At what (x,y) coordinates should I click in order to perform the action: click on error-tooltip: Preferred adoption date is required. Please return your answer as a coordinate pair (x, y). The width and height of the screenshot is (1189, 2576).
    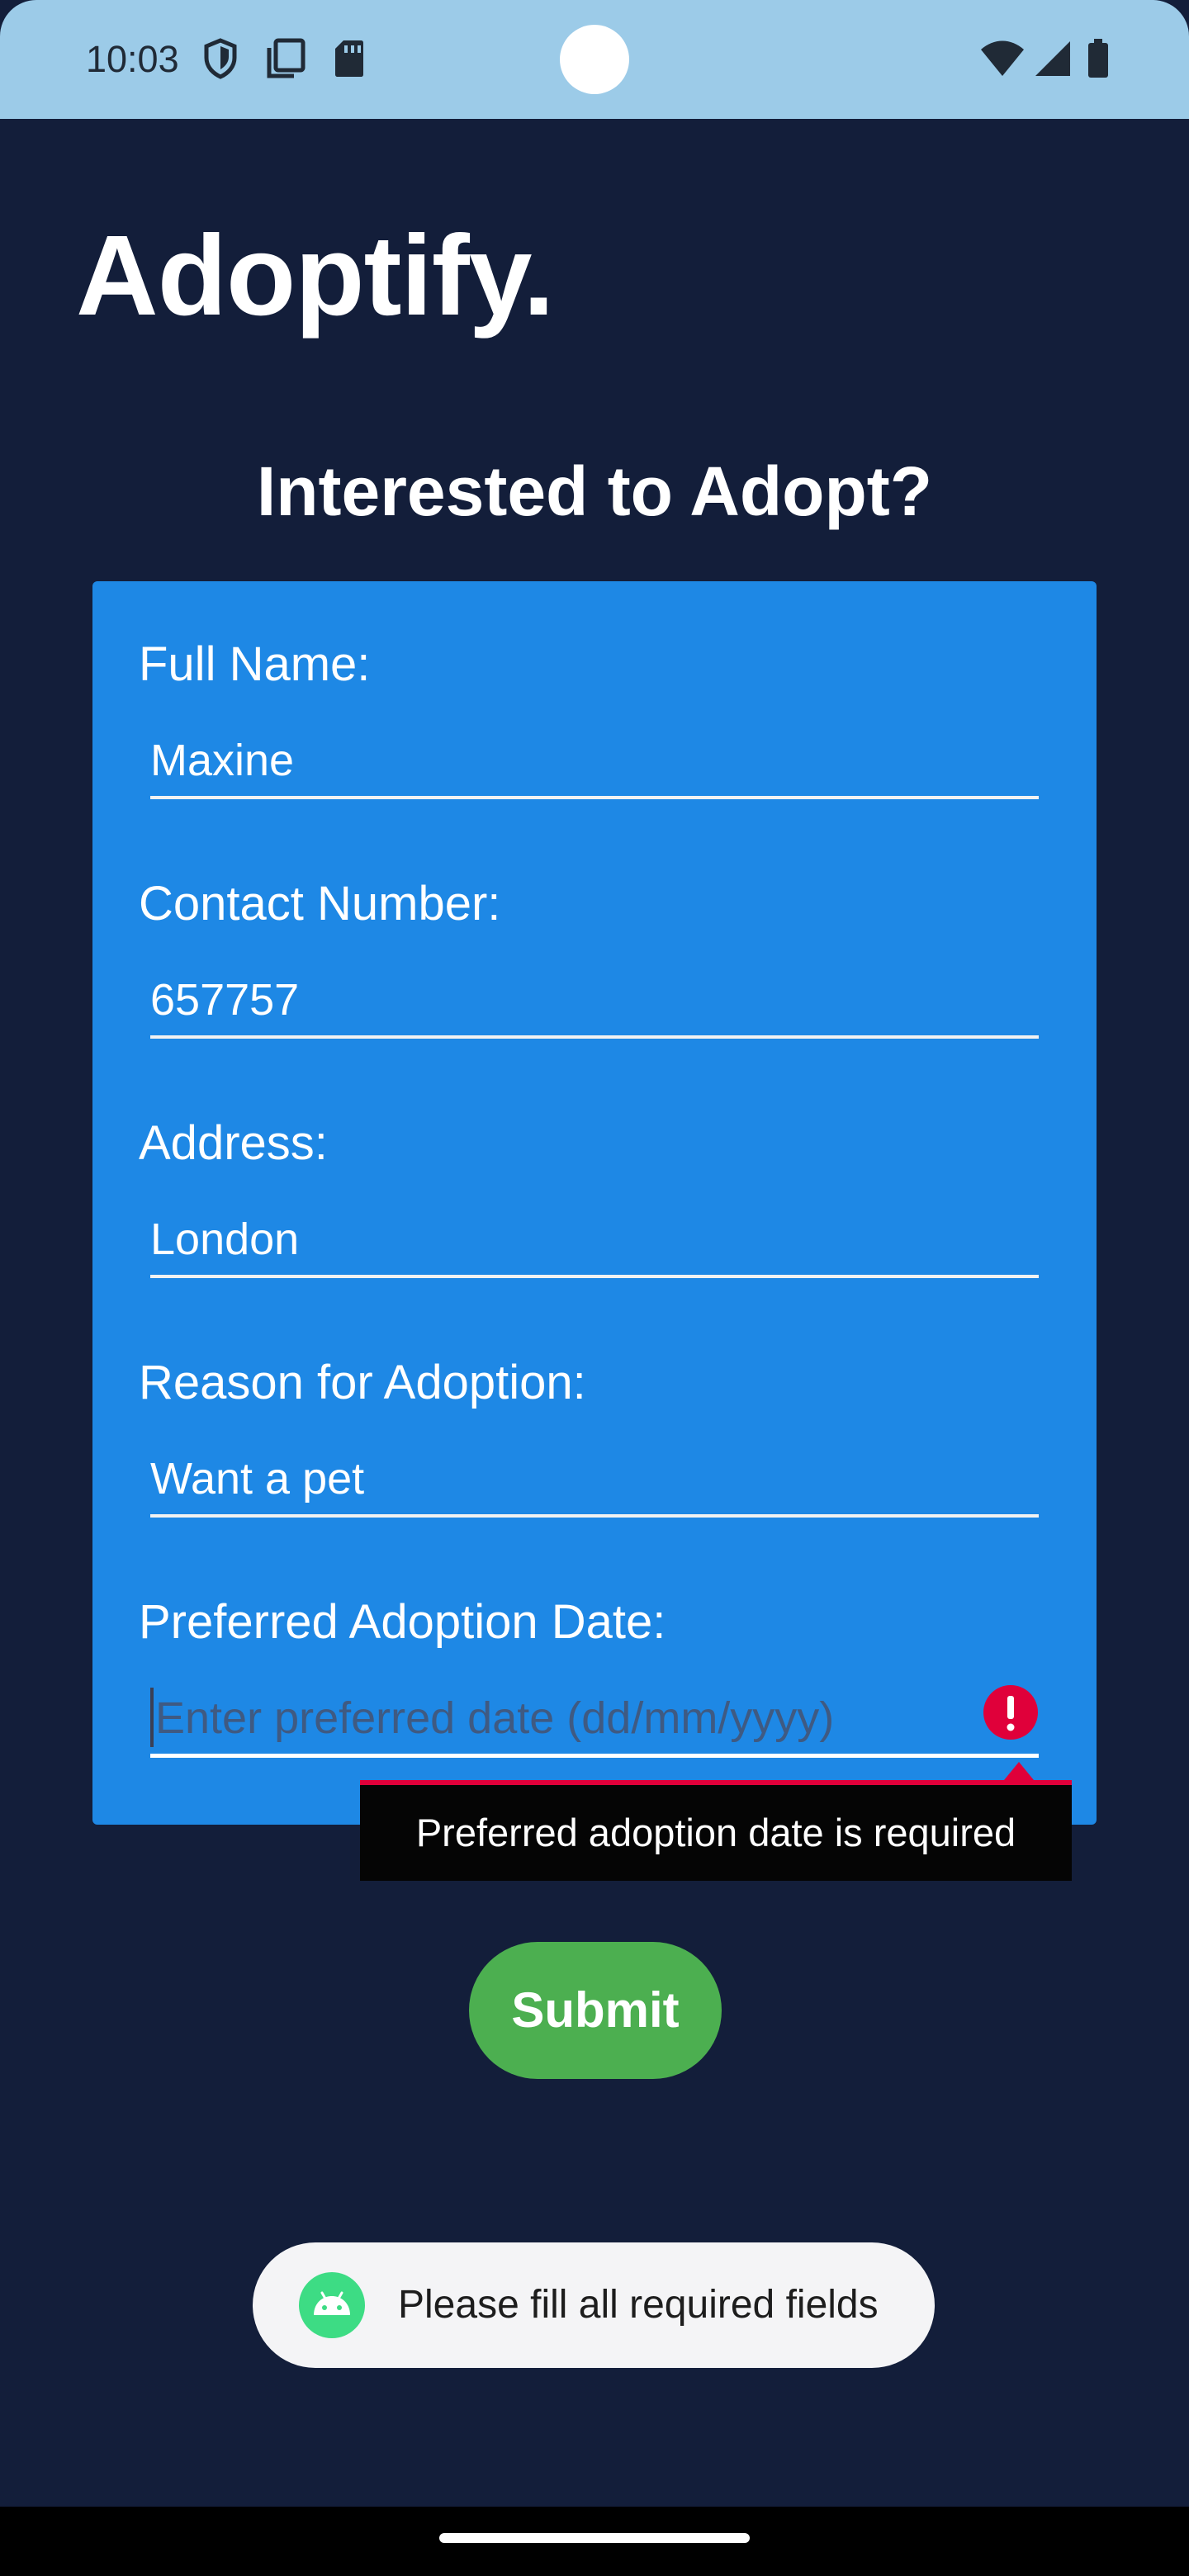
    Looking at the image, I should click on (716, 1830).